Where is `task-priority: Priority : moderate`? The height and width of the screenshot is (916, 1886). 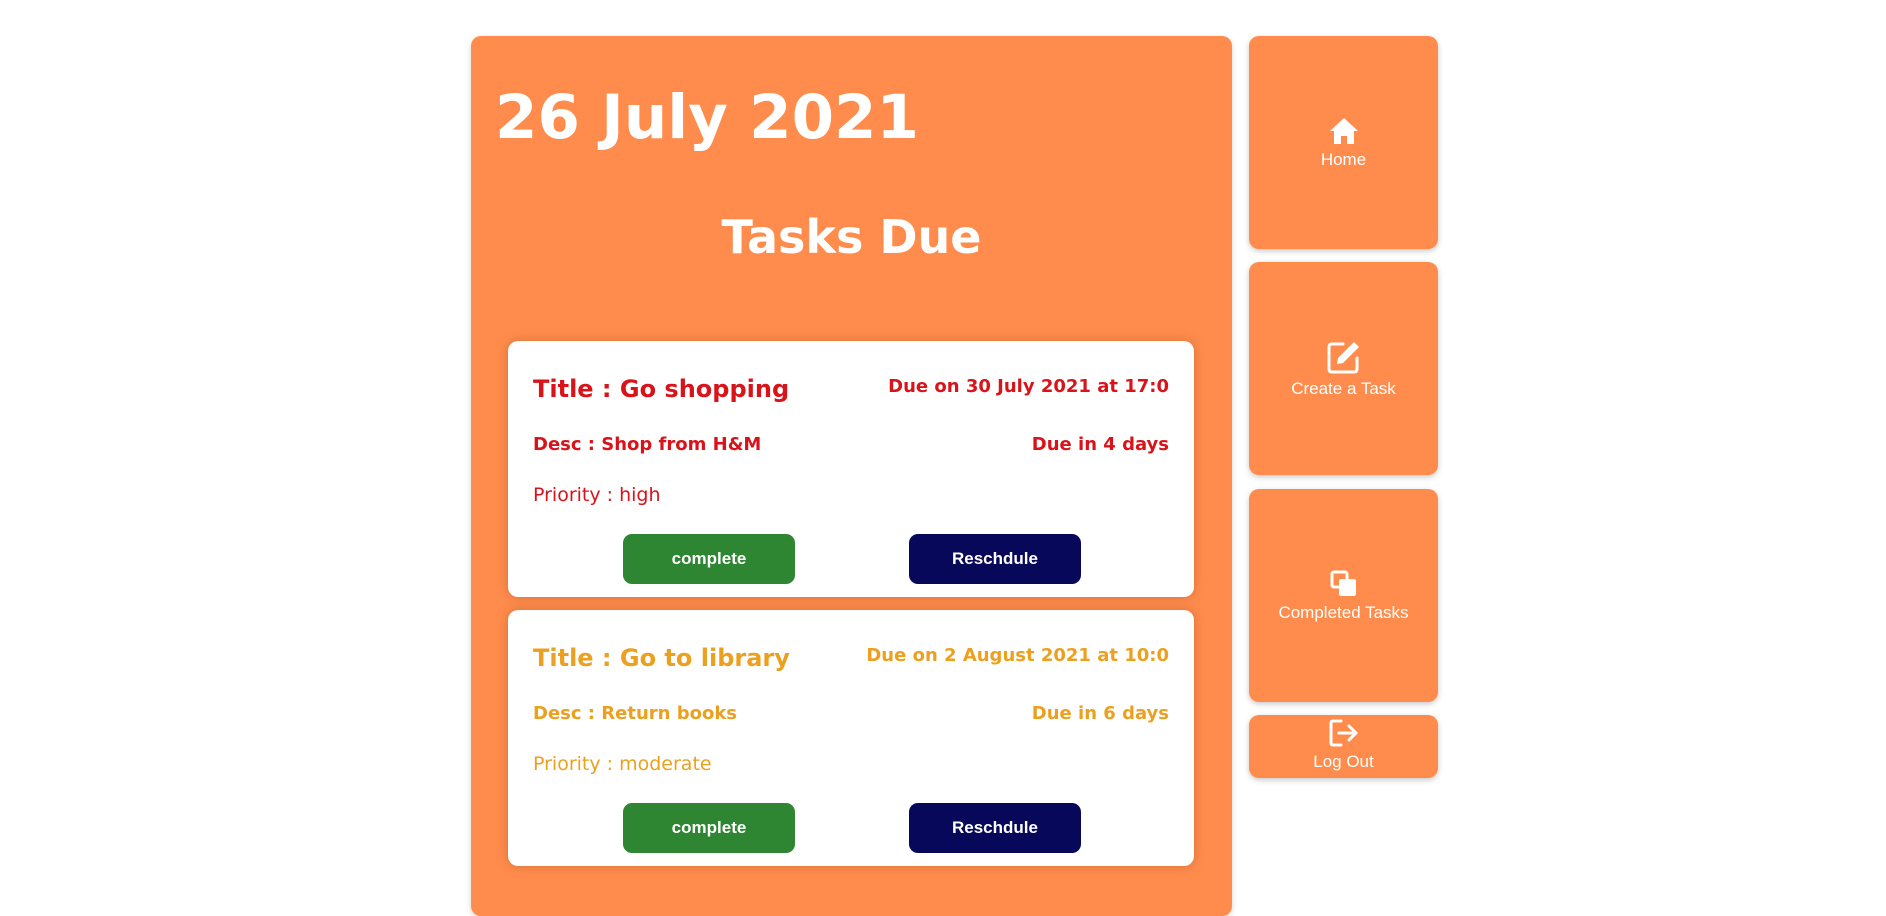 task-priority: Priority : moderate is located at coordinates (622, 764).